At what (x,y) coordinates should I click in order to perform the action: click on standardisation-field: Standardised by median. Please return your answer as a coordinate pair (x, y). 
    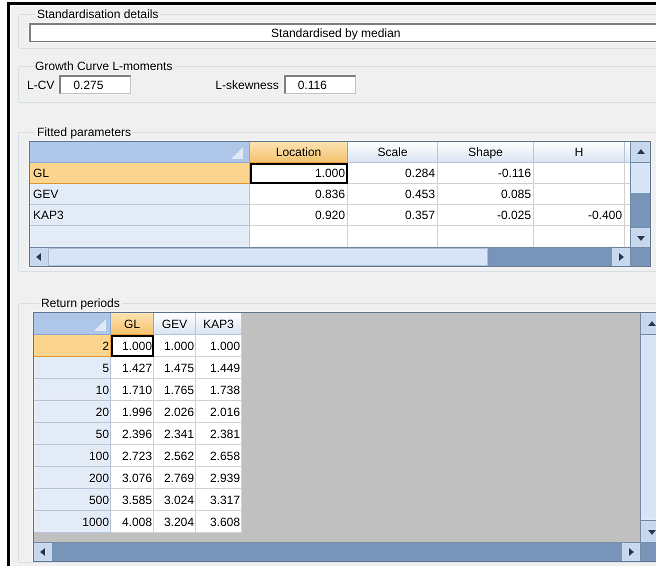
    Looking at the image, I should click on (342, 32).